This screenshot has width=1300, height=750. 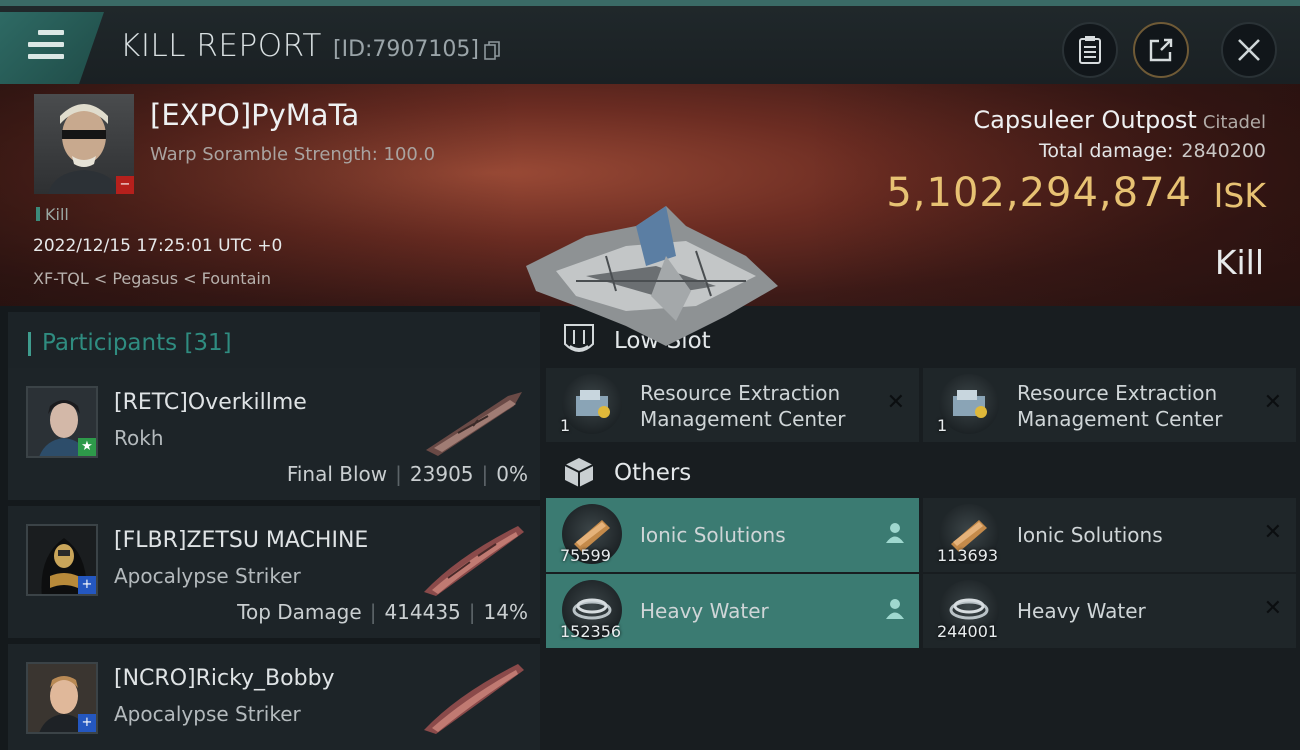 What do you see at coordinates (224, 678) in the screenshot?
I see `participant-name: [NCRO]Ricky_Bobby` at bounding box center [224, 678].